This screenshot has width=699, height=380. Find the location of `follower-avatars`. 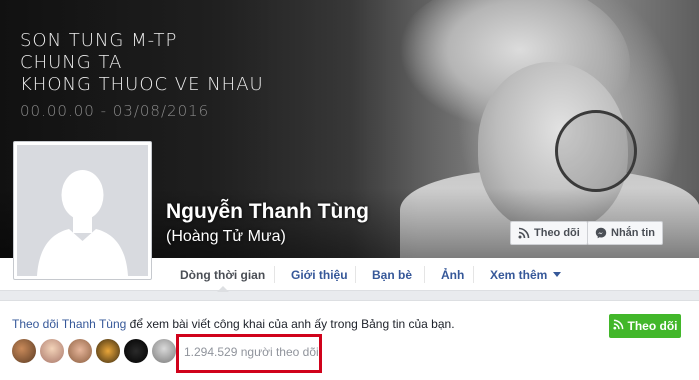

follower-avatars is located at coordinates (94, 351).